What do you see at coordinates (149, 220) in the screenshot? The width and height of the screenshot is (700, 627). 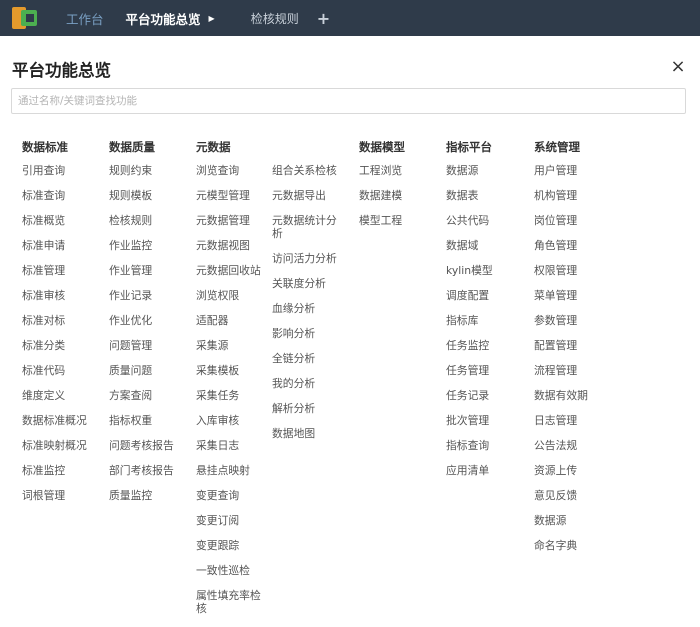 I see `menu-item: 检核规则` at bounding box center [149, 220].